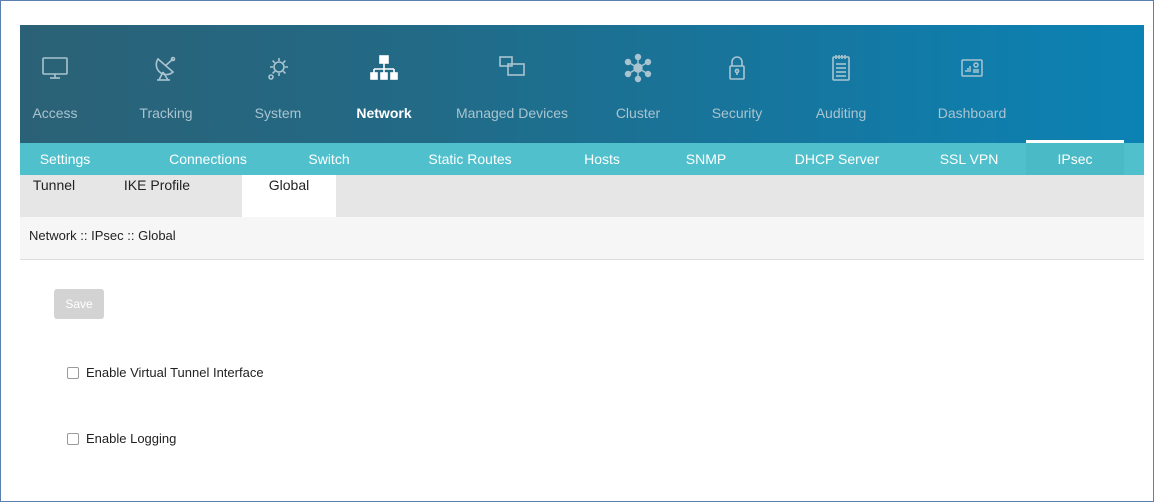 This screenshot has width=1154, height=502. What do you see at coordinates (737, 113) in the screenshot?
I see `nav-label: Security` at bounding box center [737, 113].